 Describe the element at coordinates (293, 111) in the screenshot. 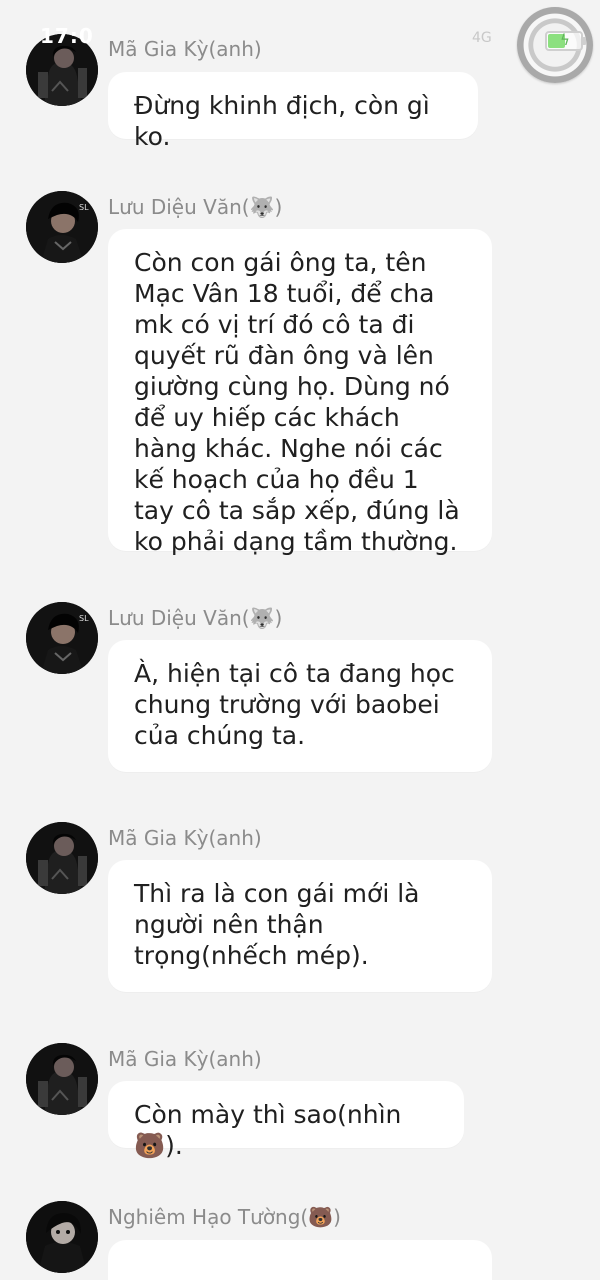

I see `message-bubble: Đừng khinh địch, còn gì ko.` at that location.